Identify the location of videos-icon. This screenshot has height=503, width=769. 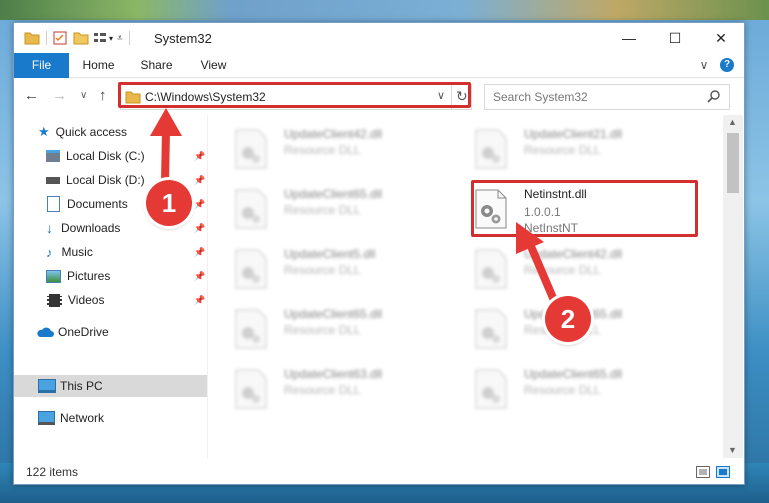
(54, 300).